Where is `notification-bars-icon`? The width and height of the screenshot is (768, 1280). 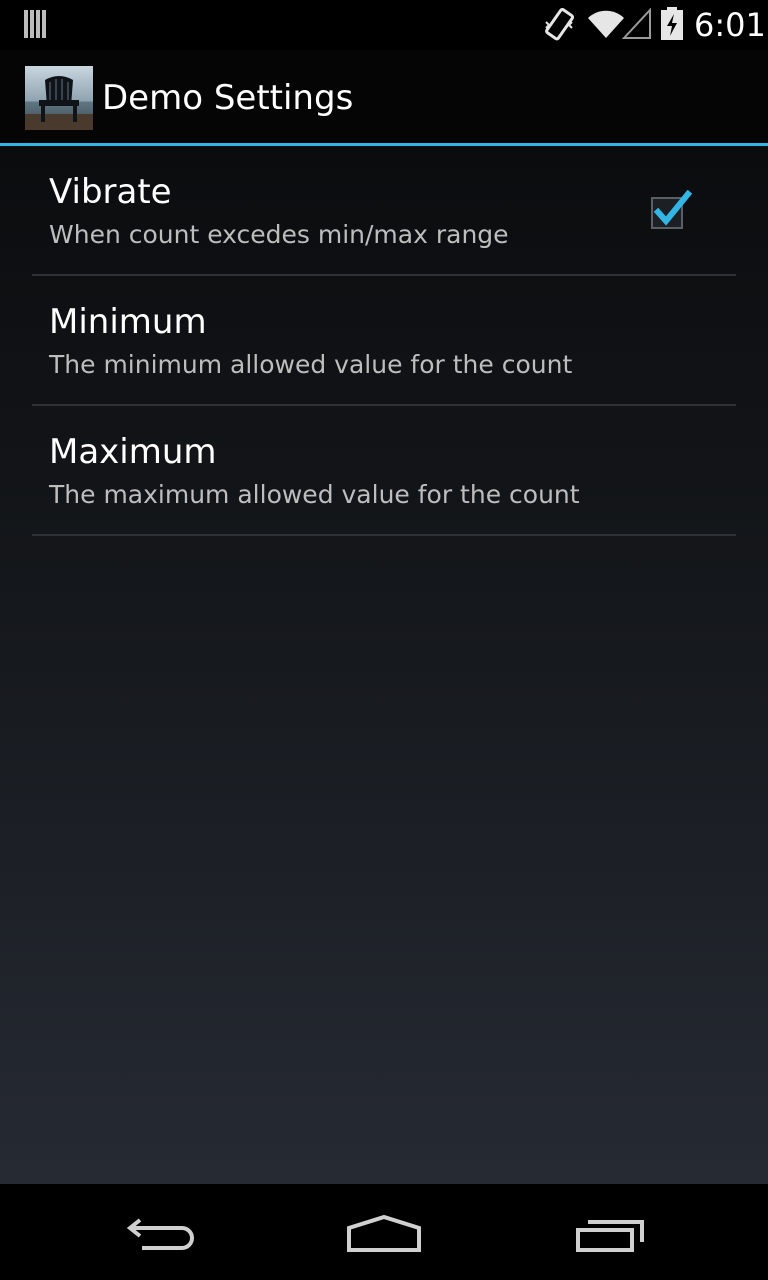
notification-bars-icon is located at coordinates (36, 27).